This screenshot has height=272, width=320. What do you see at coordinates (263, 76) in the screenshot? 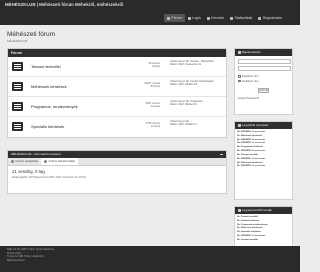
I see `remember-me-checkbox: Emlékezz rám` at bounding box center [263, 76].